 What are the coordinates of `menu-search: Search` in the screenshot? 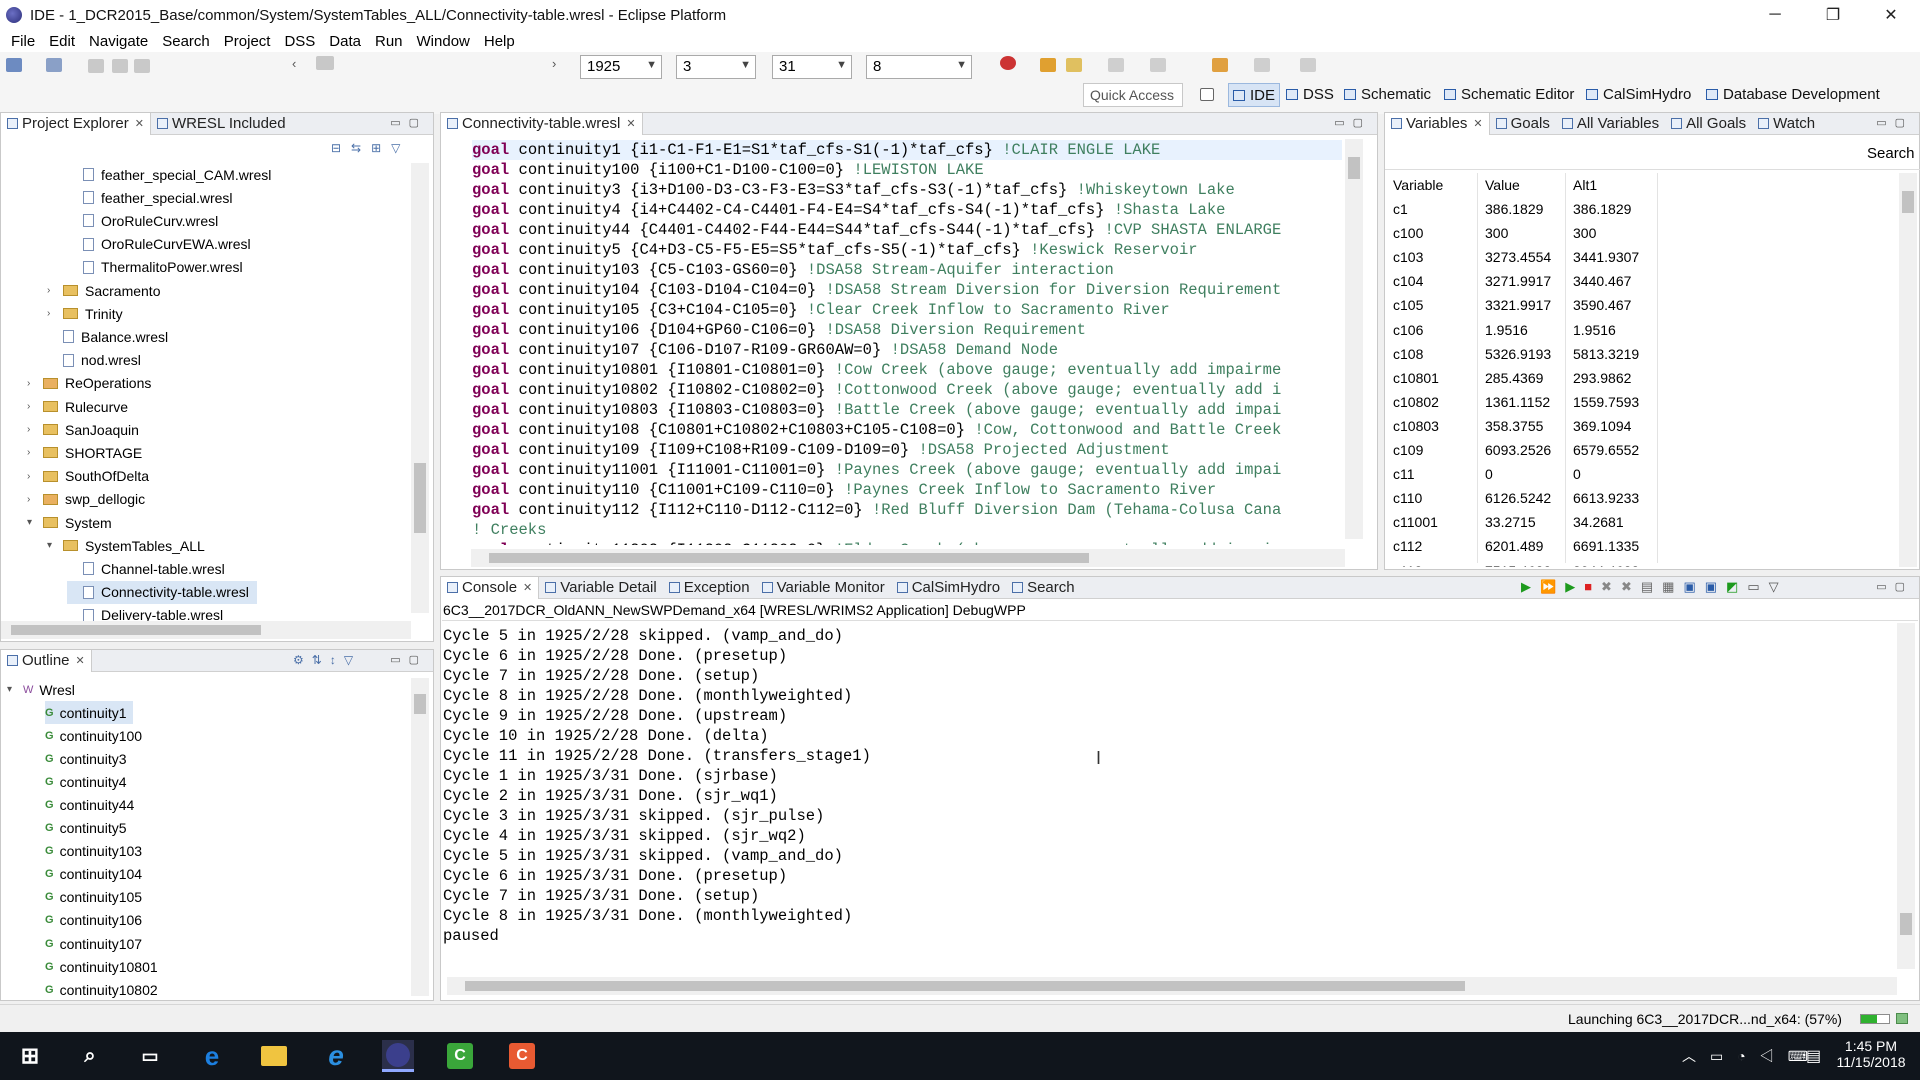 It's located at (186, 41).